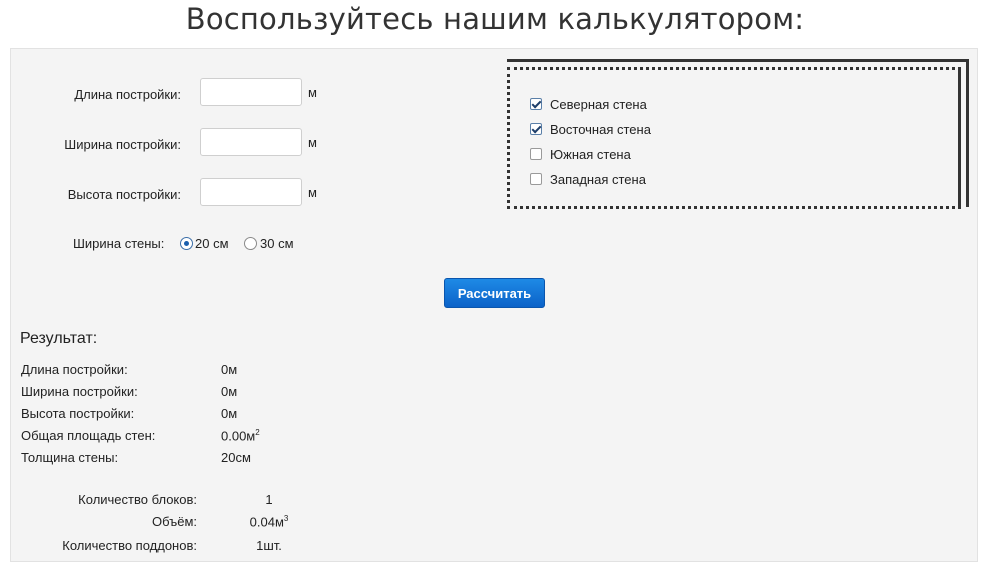 This screenshot has width=990, height=581. Describe the element at coordinates (312, 92) in the screenshot. I see `length-unit: м` at that location.